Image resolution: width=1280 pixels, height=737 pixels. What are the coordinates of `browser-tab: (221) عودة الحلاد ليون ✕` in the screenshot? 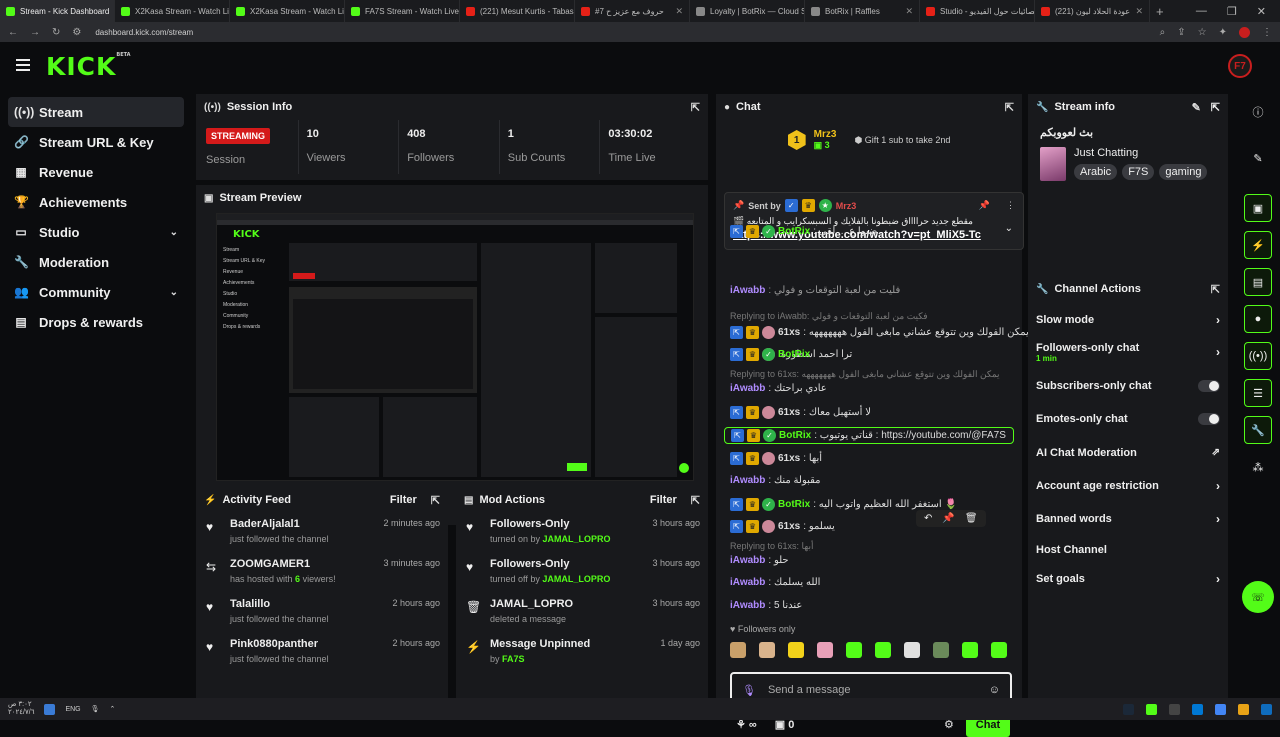 It's located at (1092, 11).